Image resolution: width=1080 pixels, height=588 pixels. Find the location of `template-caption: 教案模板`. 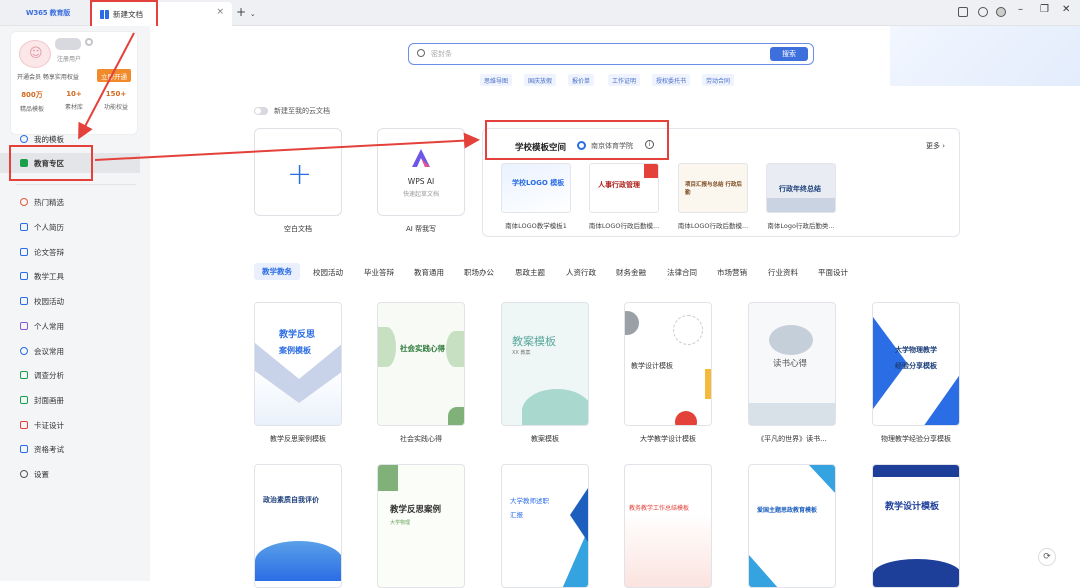

template-caption: 教案模板 is located at coordinates (545, 439).